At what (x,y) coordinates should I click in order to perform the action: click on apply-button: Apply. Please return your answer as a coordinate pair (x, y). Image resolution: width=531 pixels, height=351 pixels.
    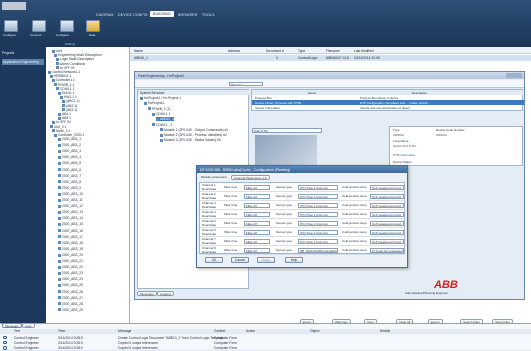
    Looking at the image, I should click on (266, 260).